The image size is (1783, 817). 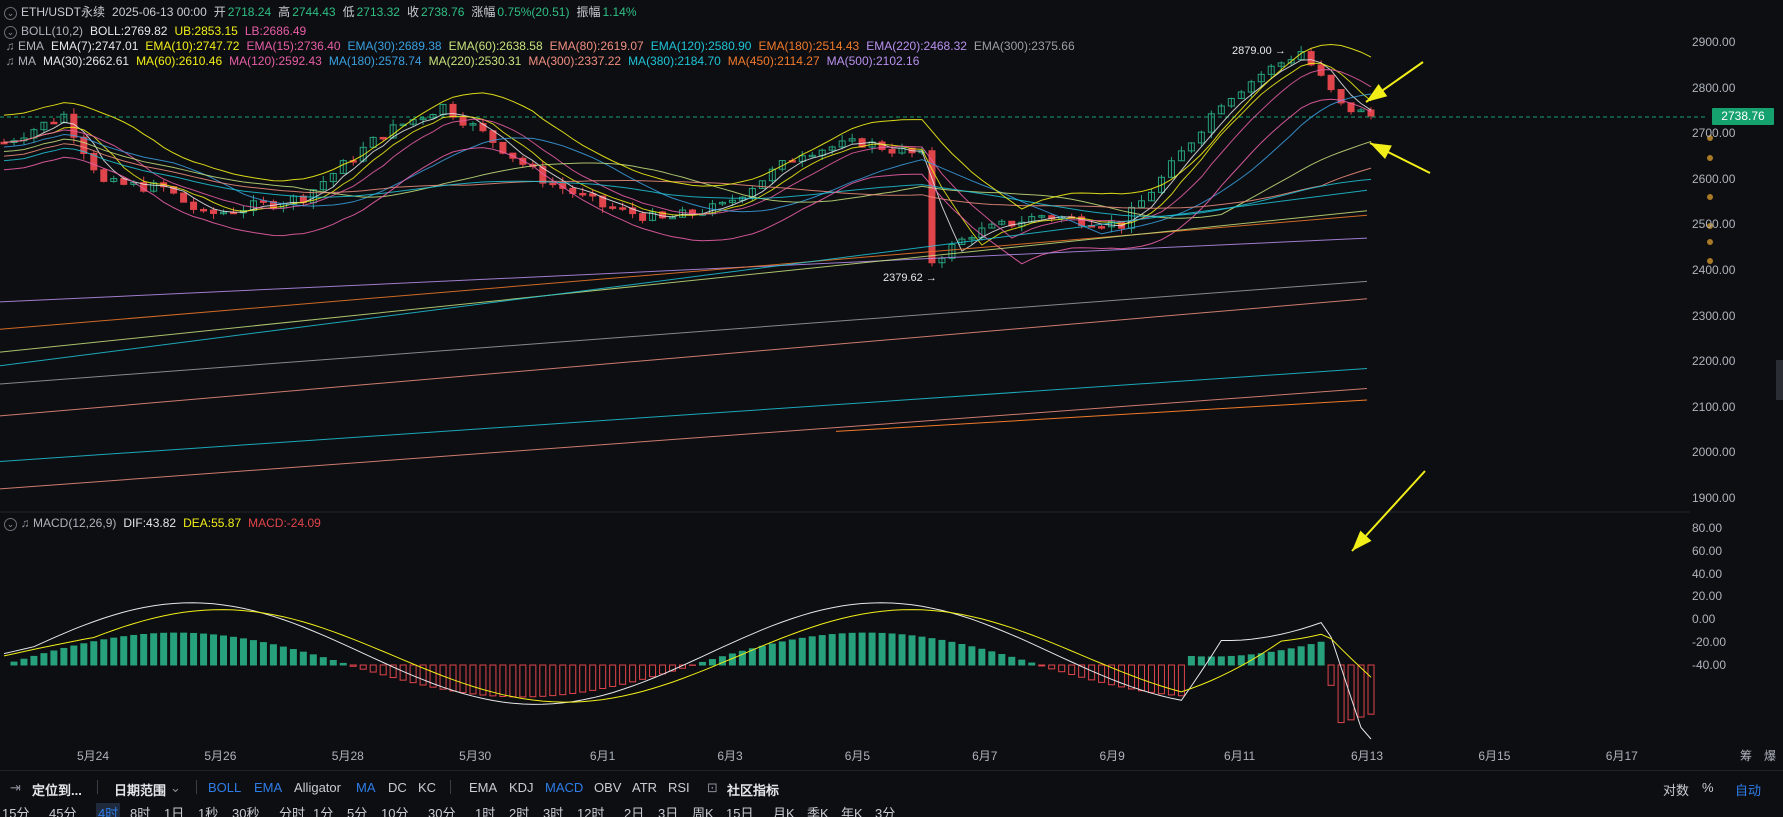 What do you see at coordinates (703, 810) in the screenshot?
I see `timeframe-周K: 周K` at bounding box center [703, 810].